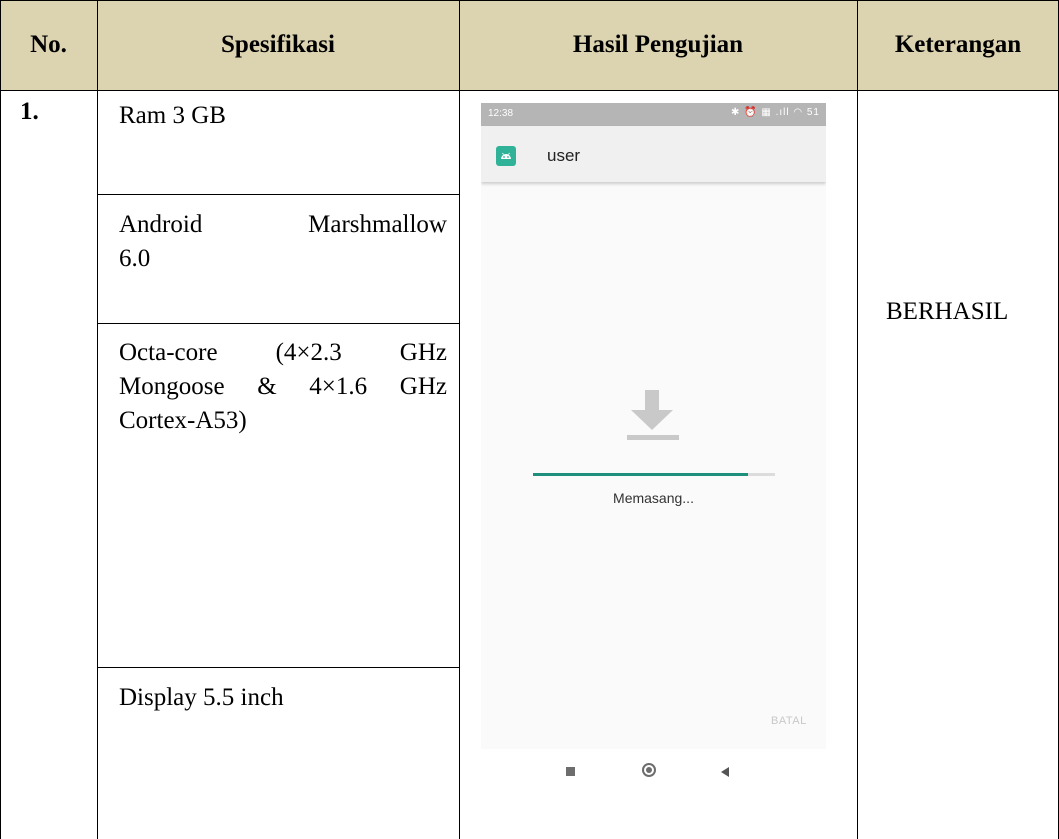  I want to click on spec-line: Android Marshmallow, so click(283, 224).